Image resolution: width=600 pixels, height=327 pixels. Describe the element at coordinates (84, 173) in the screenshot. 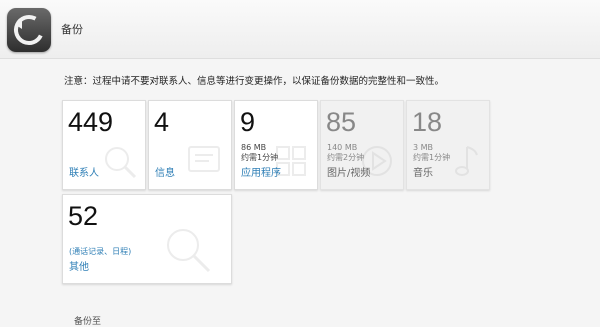

I see `contacts-label: 联系人` at that location.